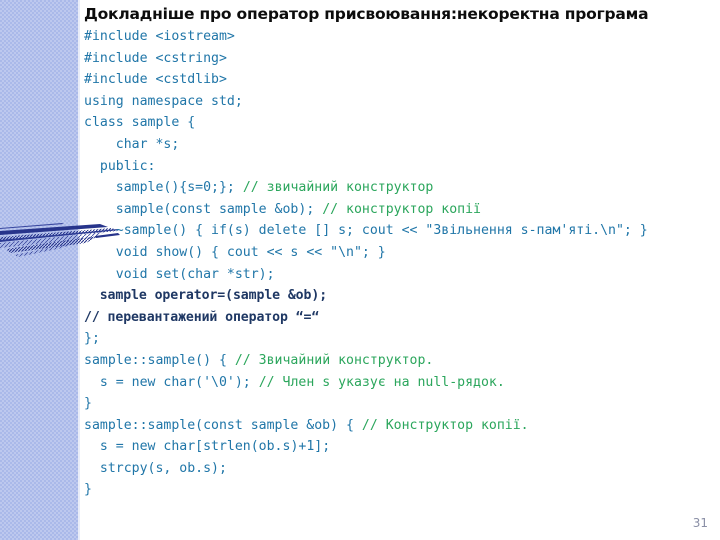 This screenshot has width=720, height=540. I want to click on code-text: class sample {, so click(140, 123).